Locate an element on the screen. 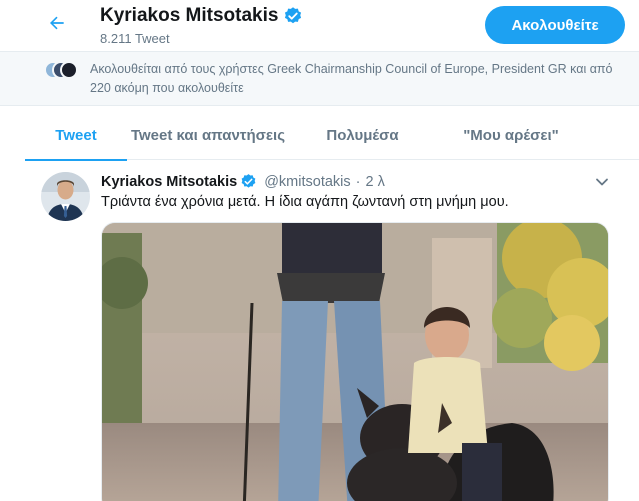 Image resolution: width=639 pixels, height=501 pixels. tab-likes: "Μου αρέσει" is located at coordinates (511, 135).